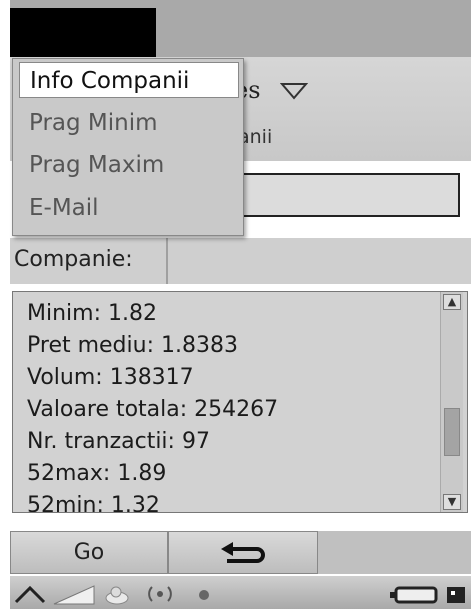 The width and height of the screenshot is (471, 609). I want to click on presence-icon, so click(117, 594).